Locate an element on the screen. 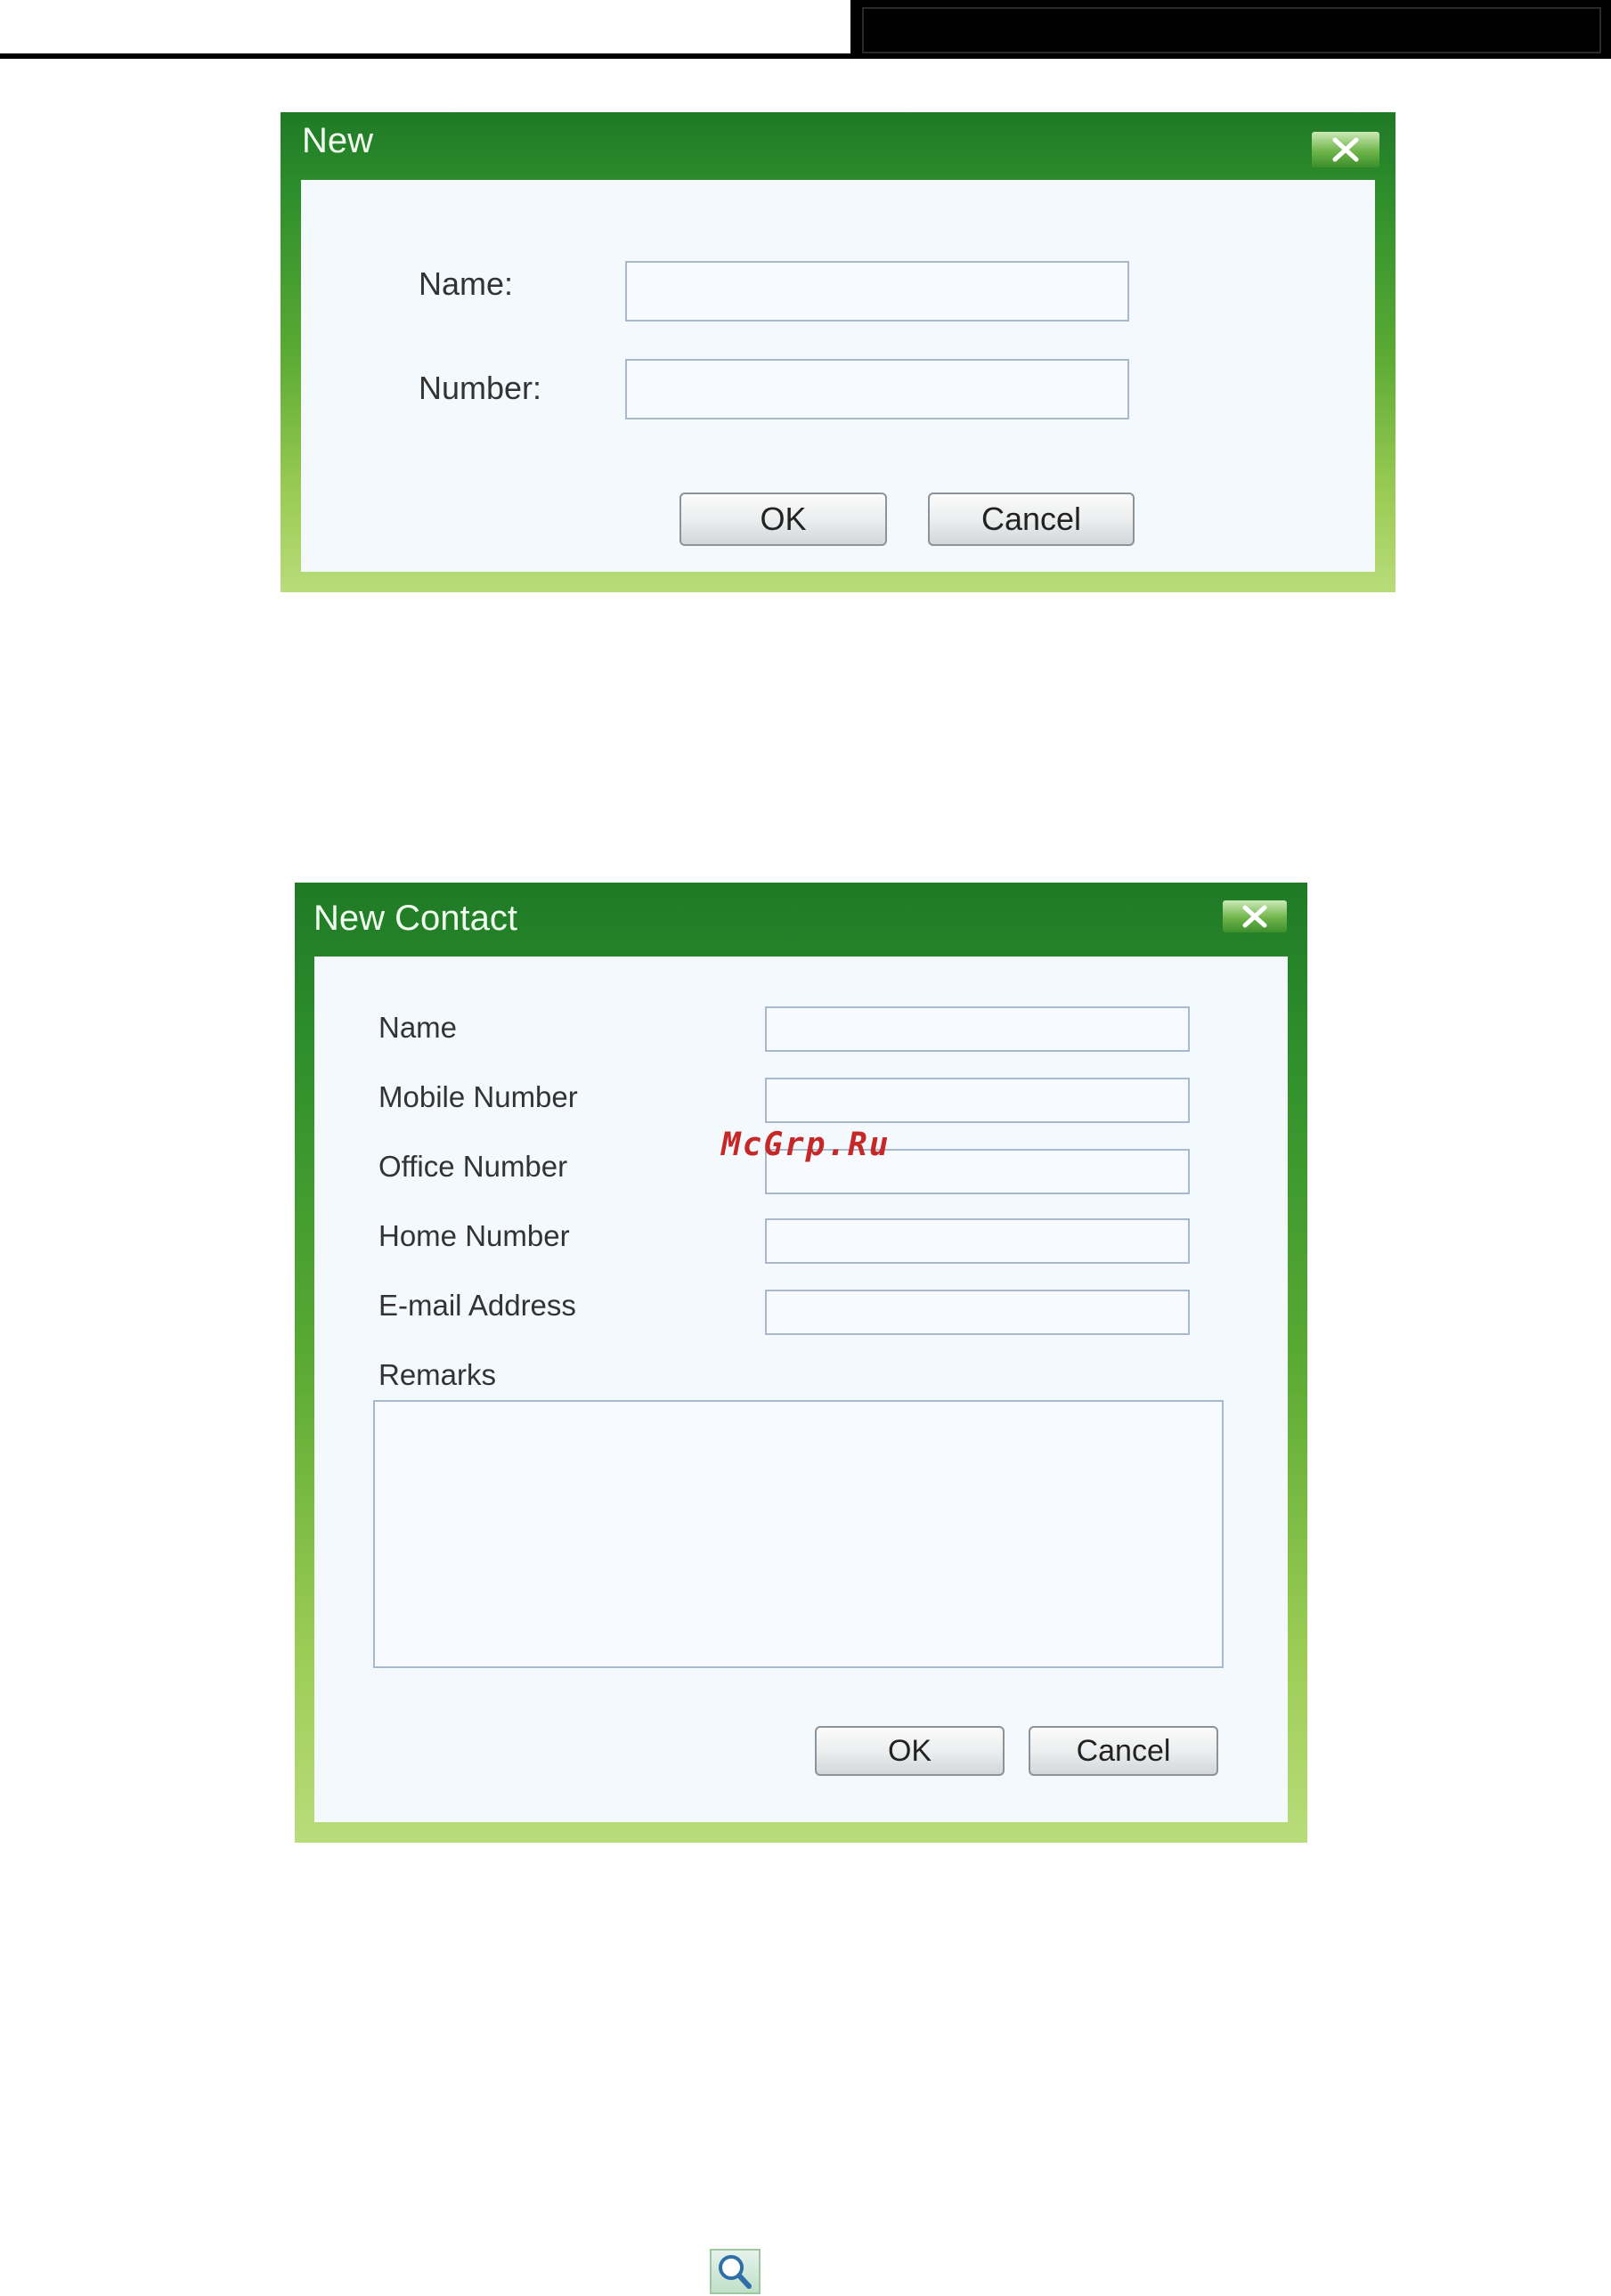 The image size is (1611, 2296). number-input is located at coordinates (877, 389).